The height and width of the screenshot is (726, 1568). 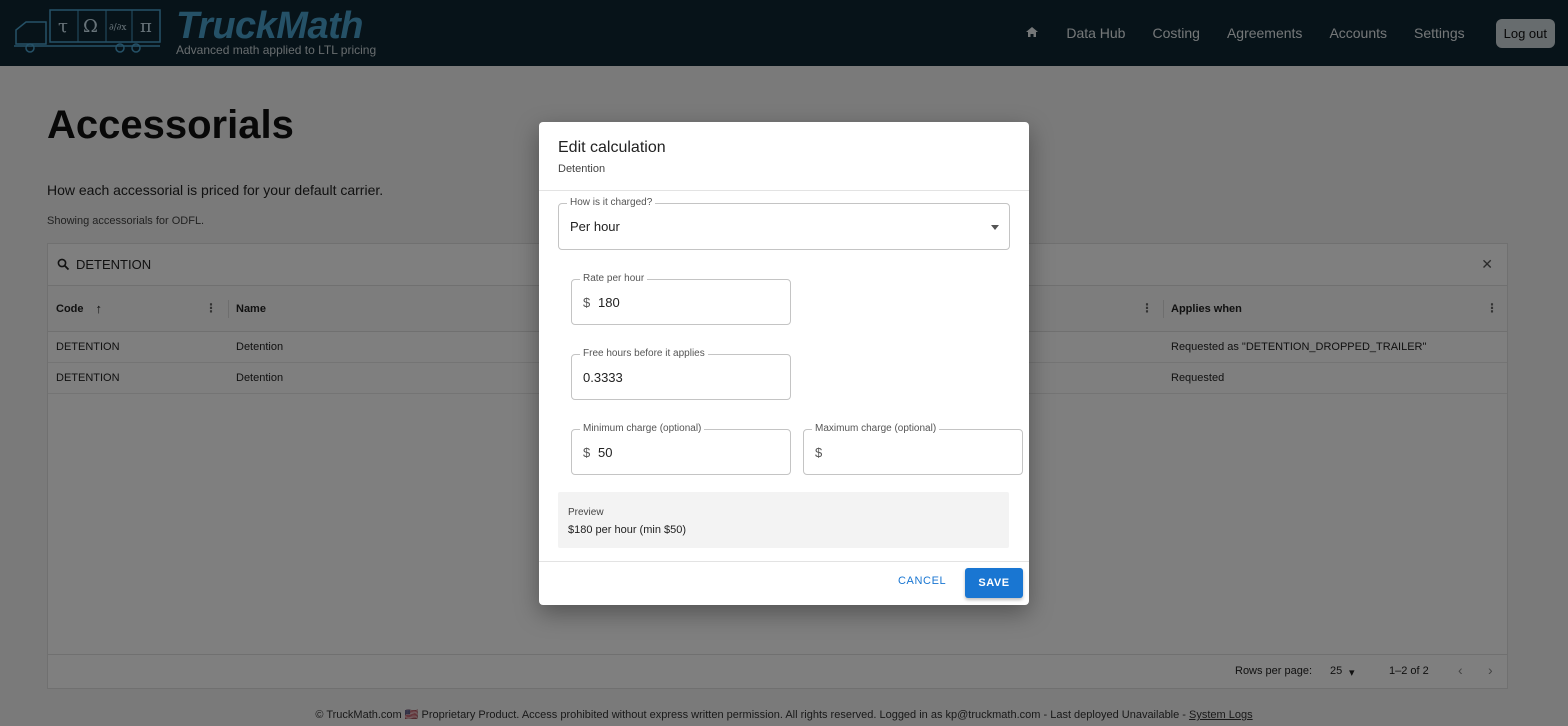 What do you see at coordinates (681, 299) in the screenshot?
I see `rate-per-hour-field: Rate per hour $ 180` at bounding box center [681, 299].